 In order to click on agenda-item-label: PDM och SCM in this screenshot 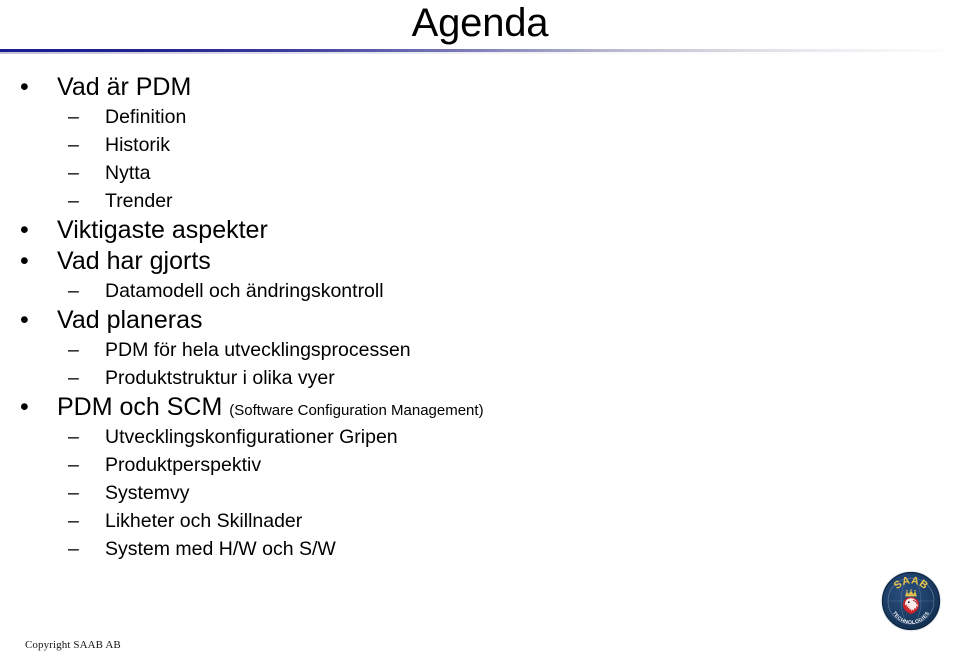, I will do `click(143, 407)`.